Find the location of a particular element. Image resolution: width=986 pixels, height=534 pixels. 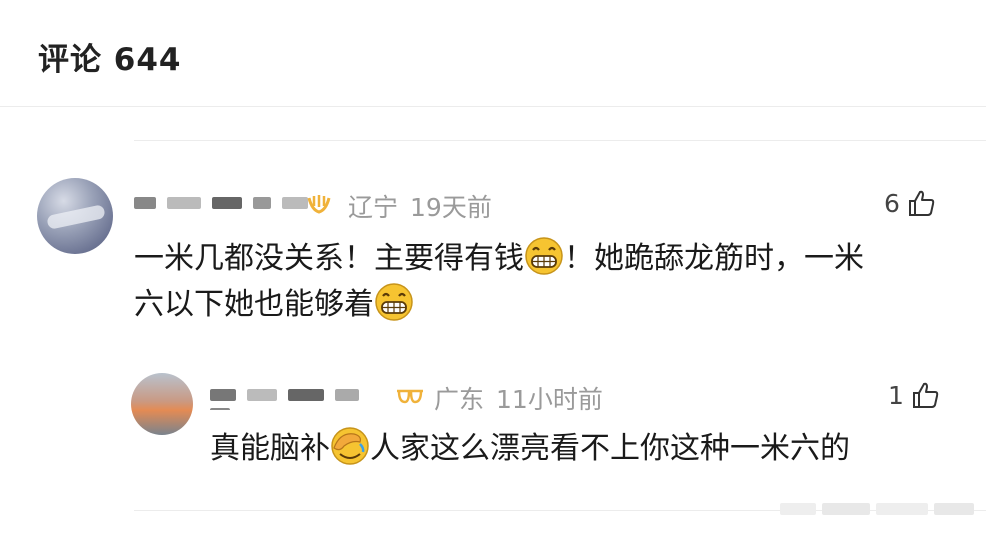

comment-meta: 辽宁 19天前 is located at coordinates (426, 206).